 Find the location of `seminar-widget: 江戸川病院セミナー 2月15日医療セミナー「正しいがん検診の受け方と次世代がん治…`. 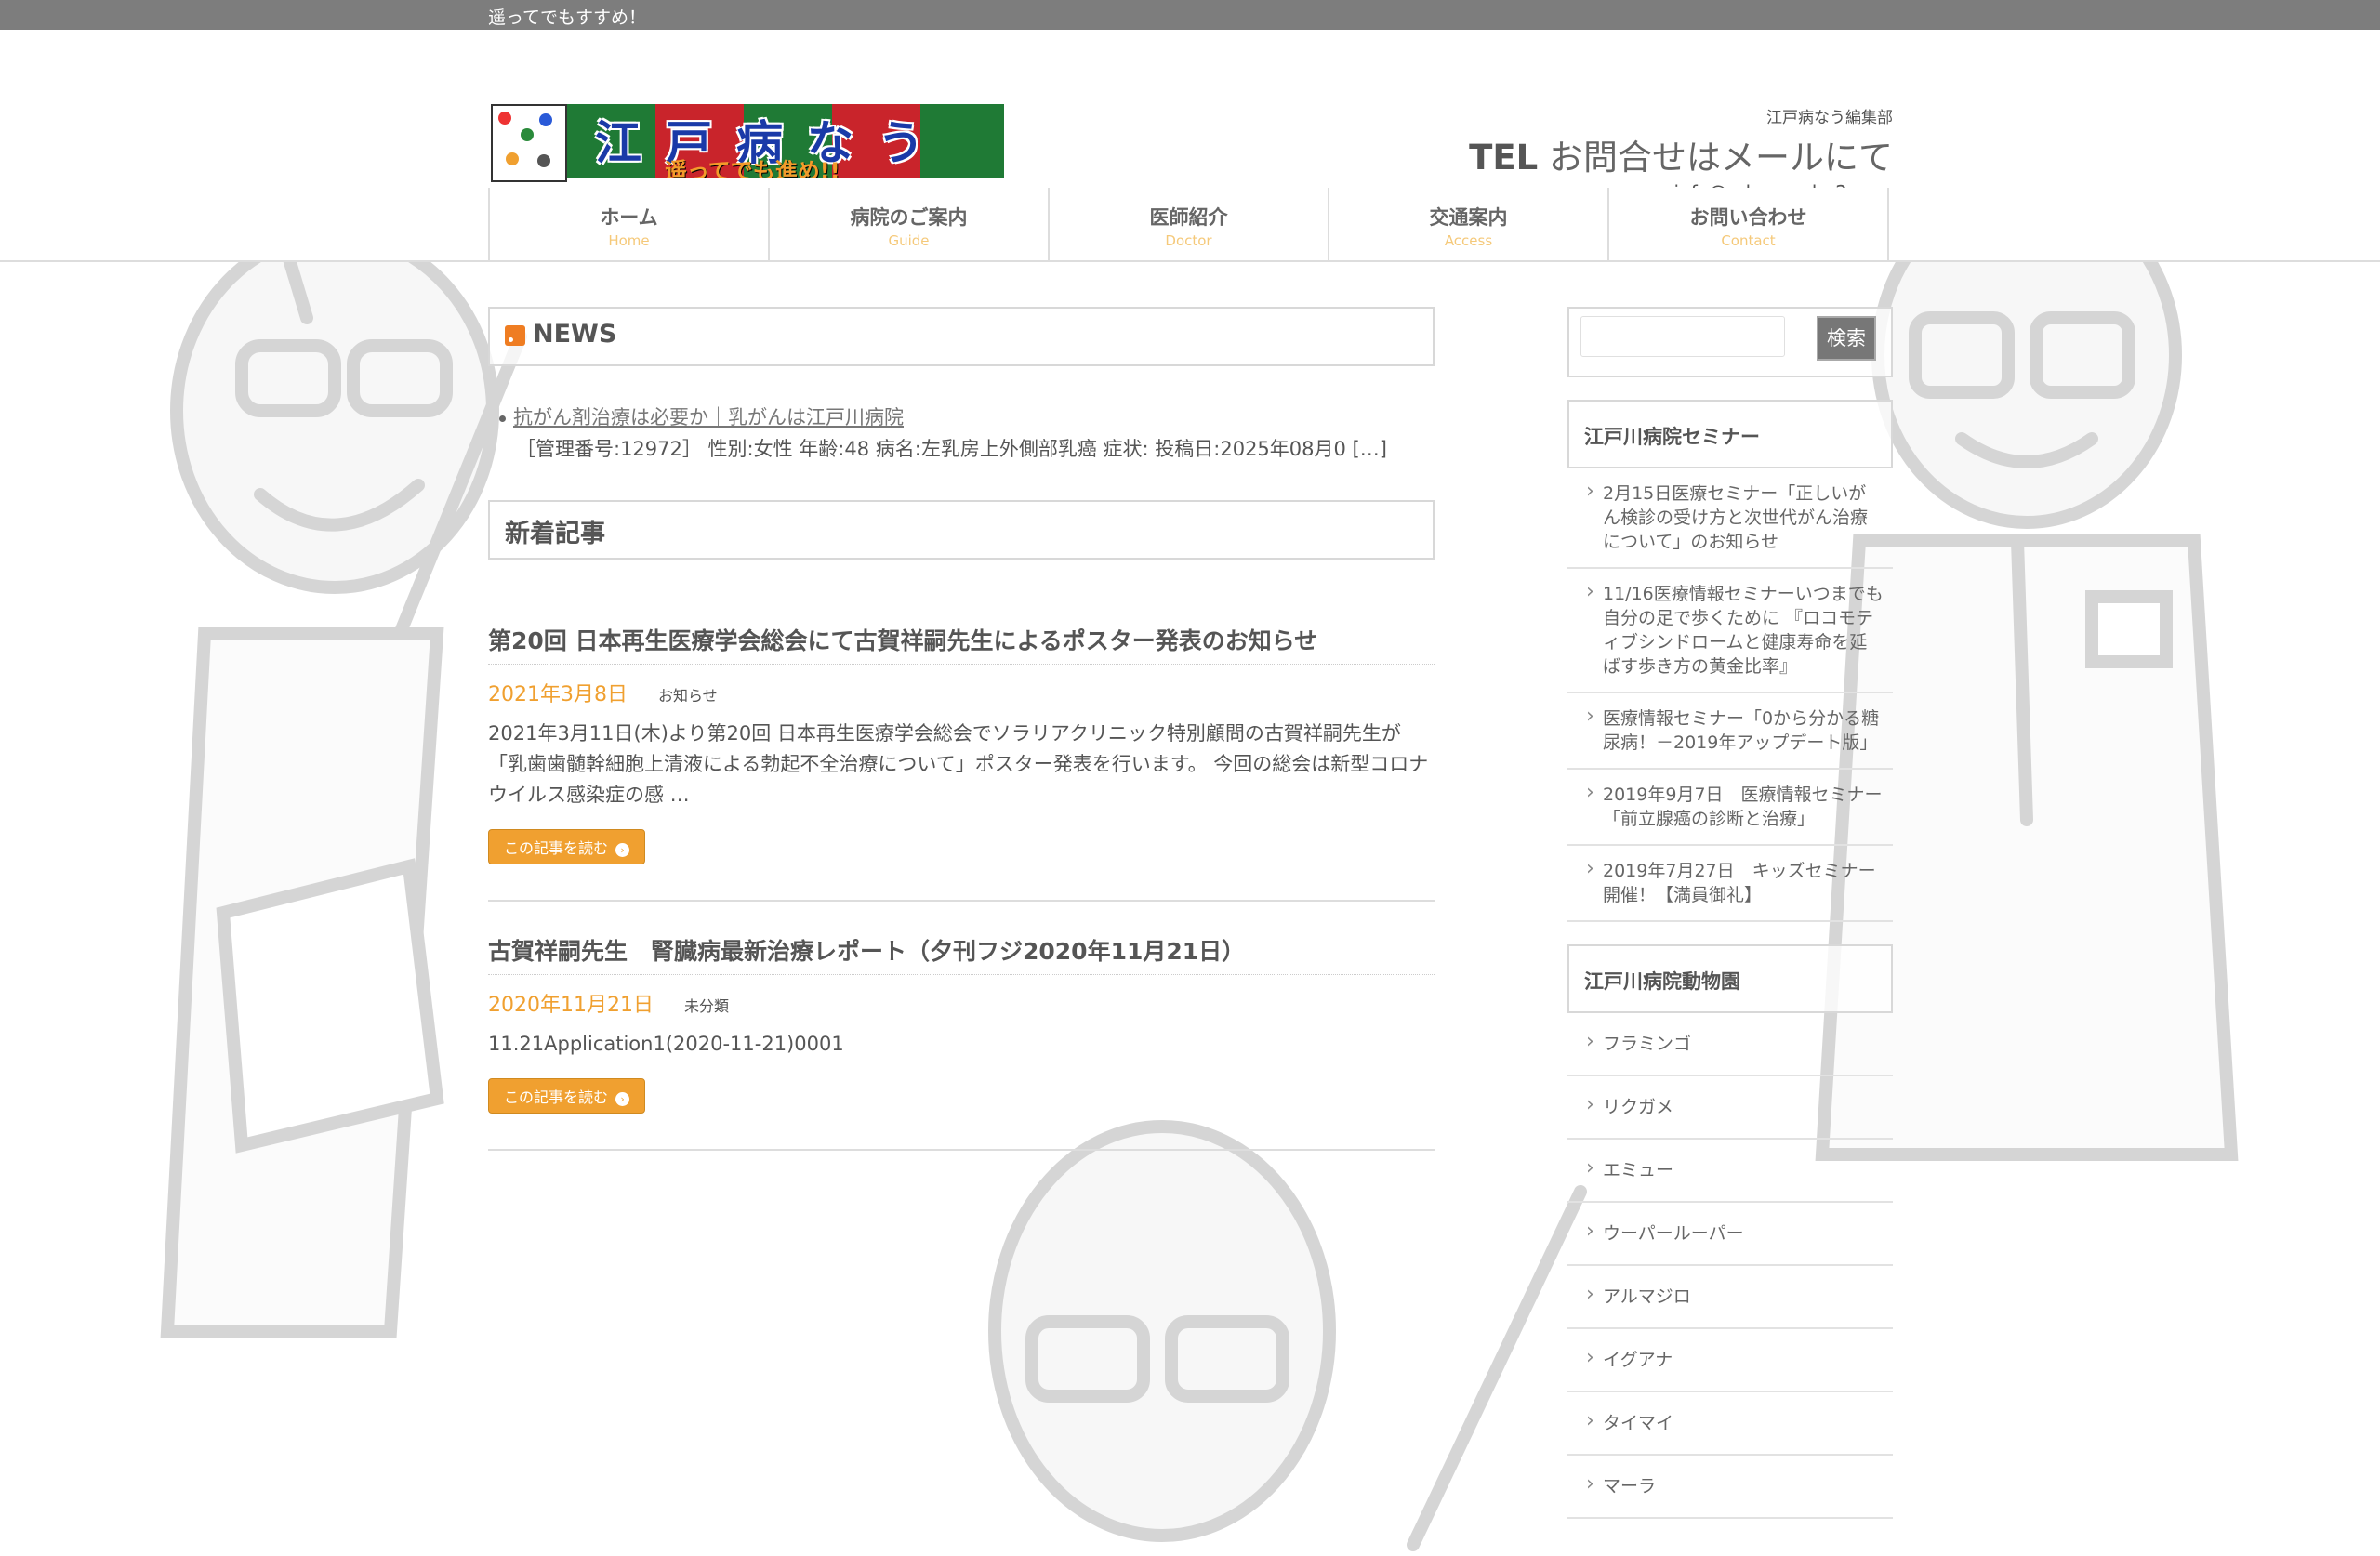

seminar-widget: 江戸川病院セミナー 2月15日医療セミナー「正しいがん検診の受け方と次世代がん治… is located at coordinates (1730, 661).